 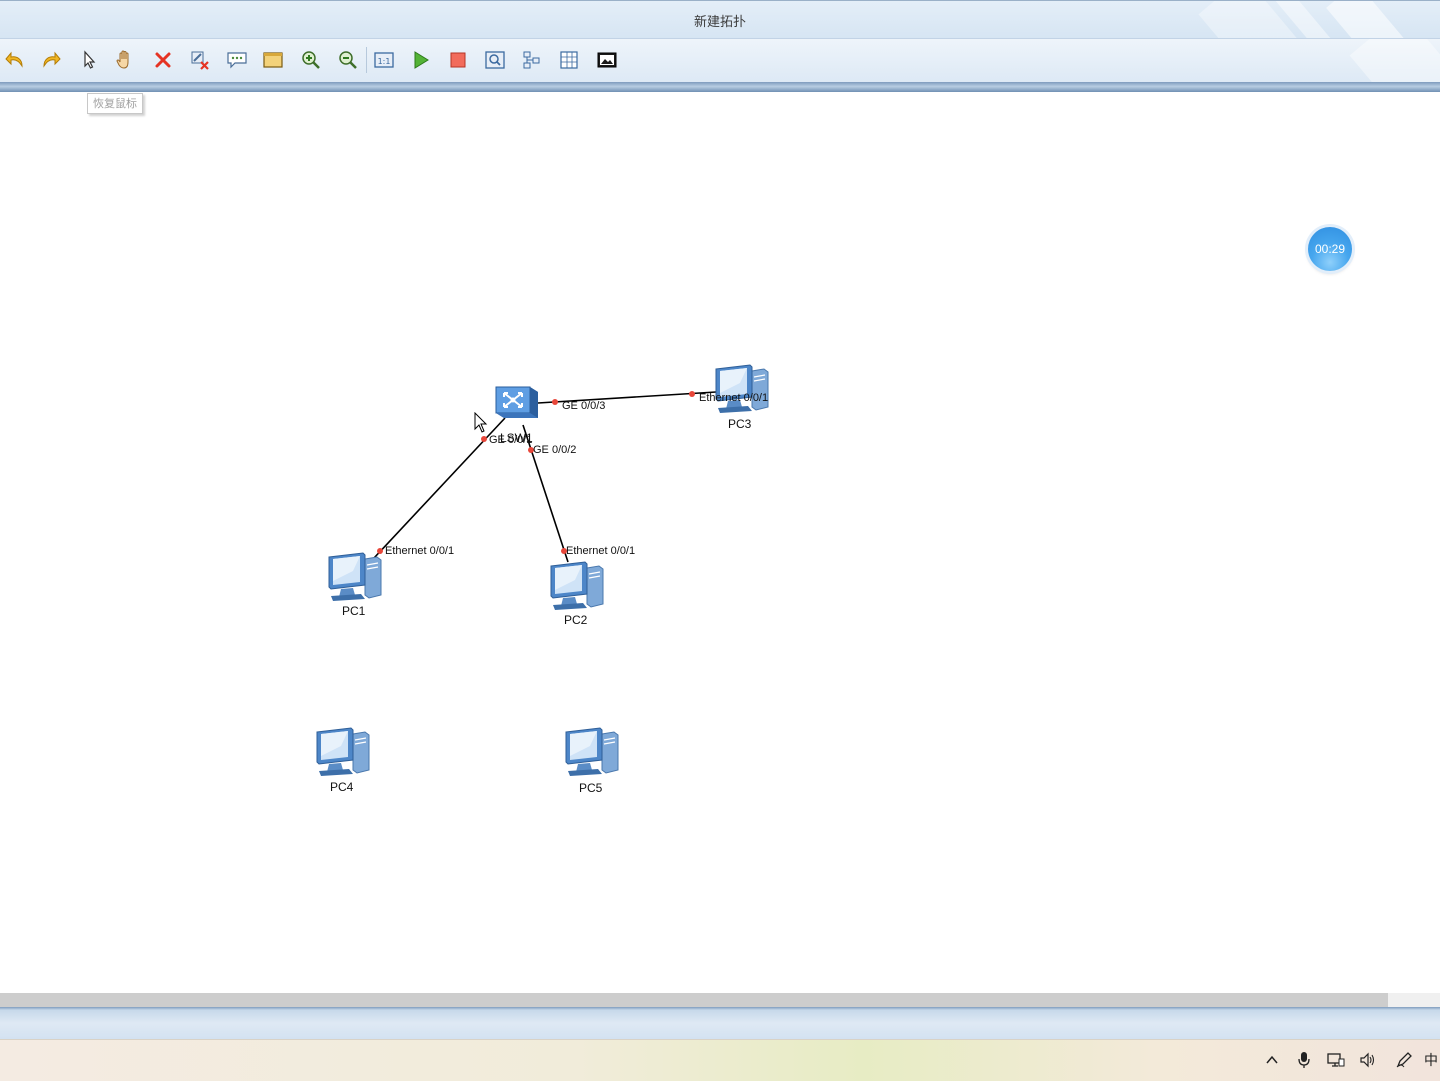 I want to click on ime-icon: 中, so click(x=1431, y=1061).